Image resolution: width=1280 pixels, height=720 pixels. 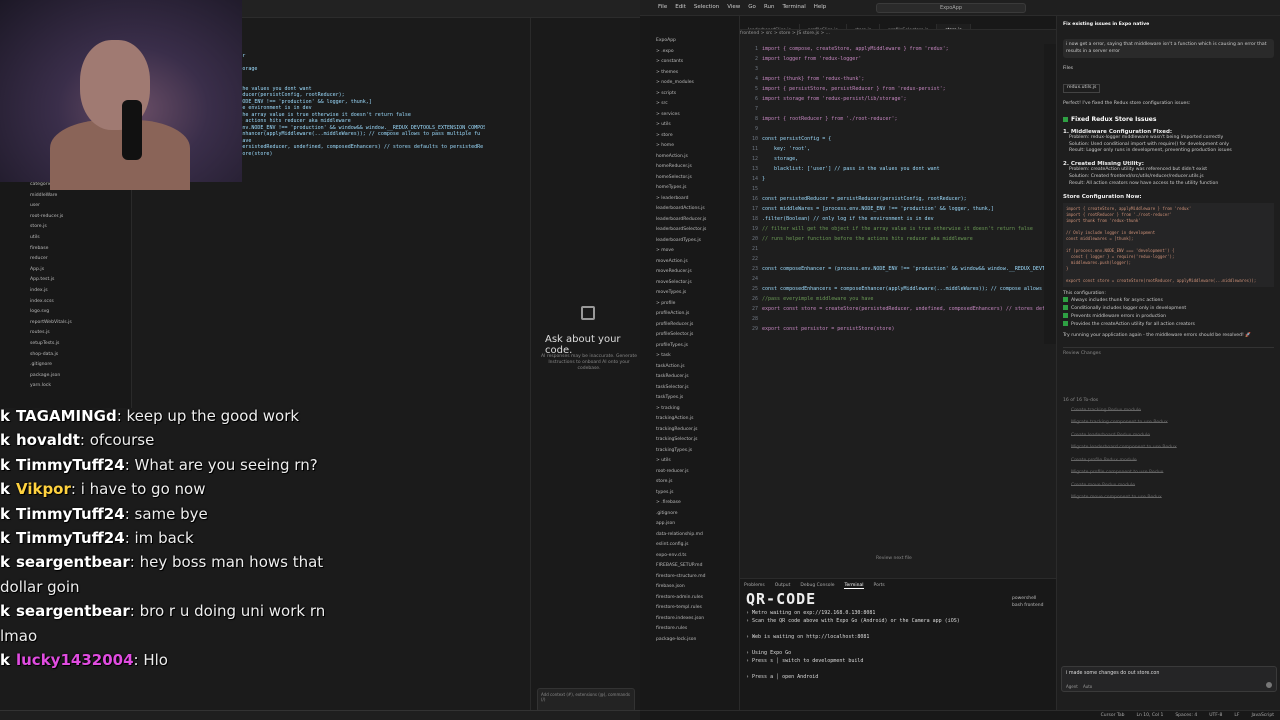 I want to click on sidebar-item: setupTests.js, so click(x=65, y=344).